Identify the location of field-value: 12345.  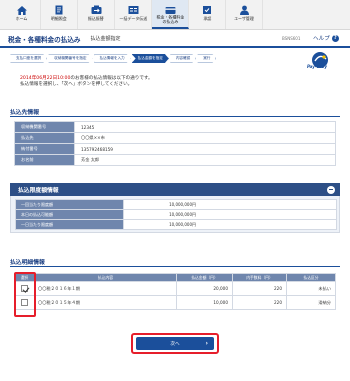
(205, 127).